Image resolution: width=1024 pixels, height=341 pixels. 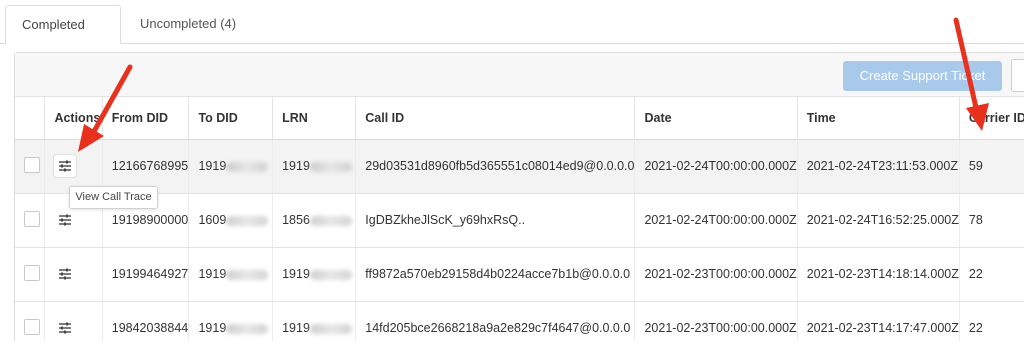 I want to click on header-call-id: Call ID, so click(x=495, y=118).